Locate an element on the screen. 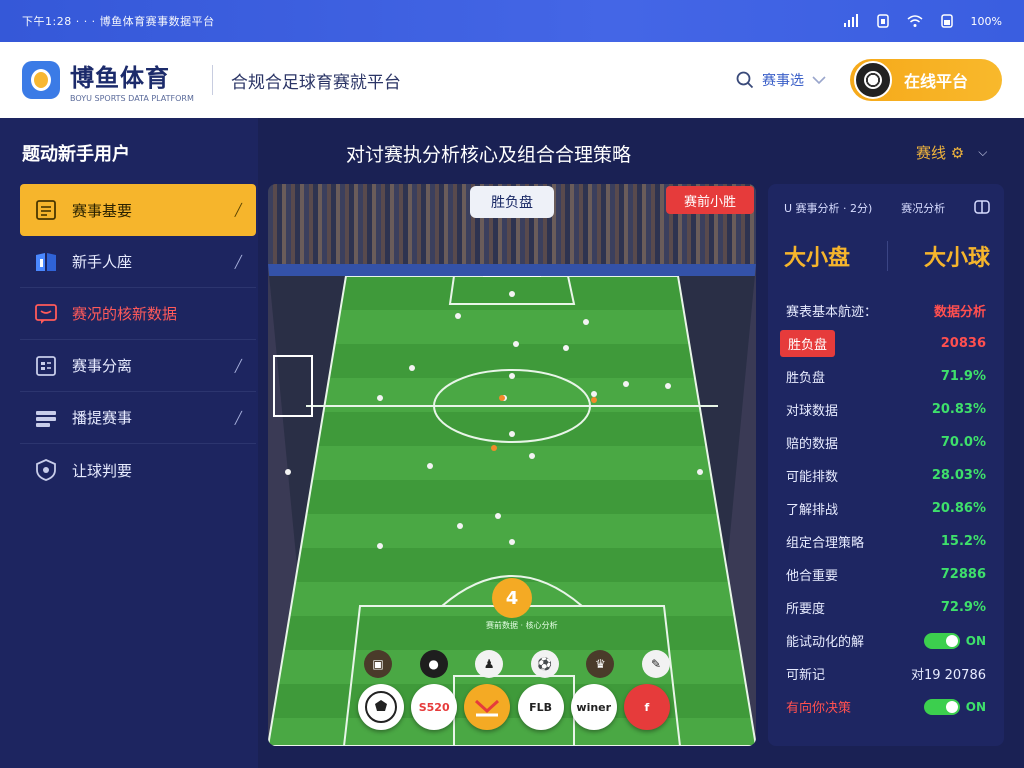  sidebar-item-1: 新手人座 ╱ is located at coordinates (138, 262).